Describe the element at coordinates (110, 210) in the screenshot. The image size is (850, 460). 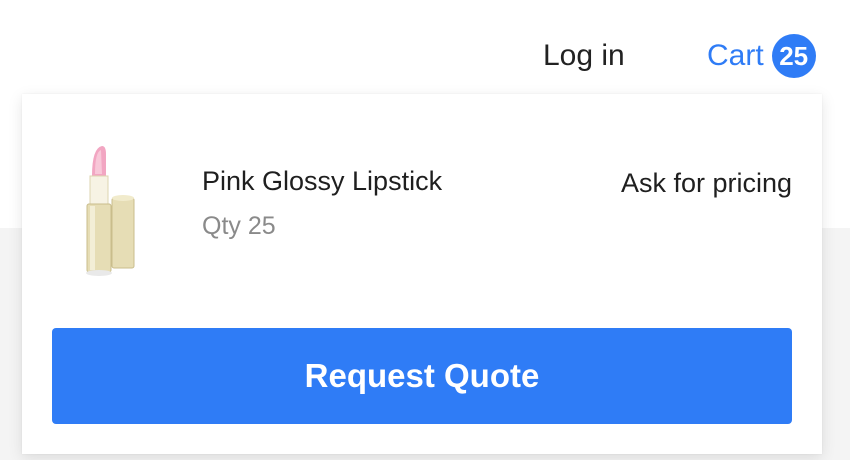
I see `lipstick-product-image` at that location.